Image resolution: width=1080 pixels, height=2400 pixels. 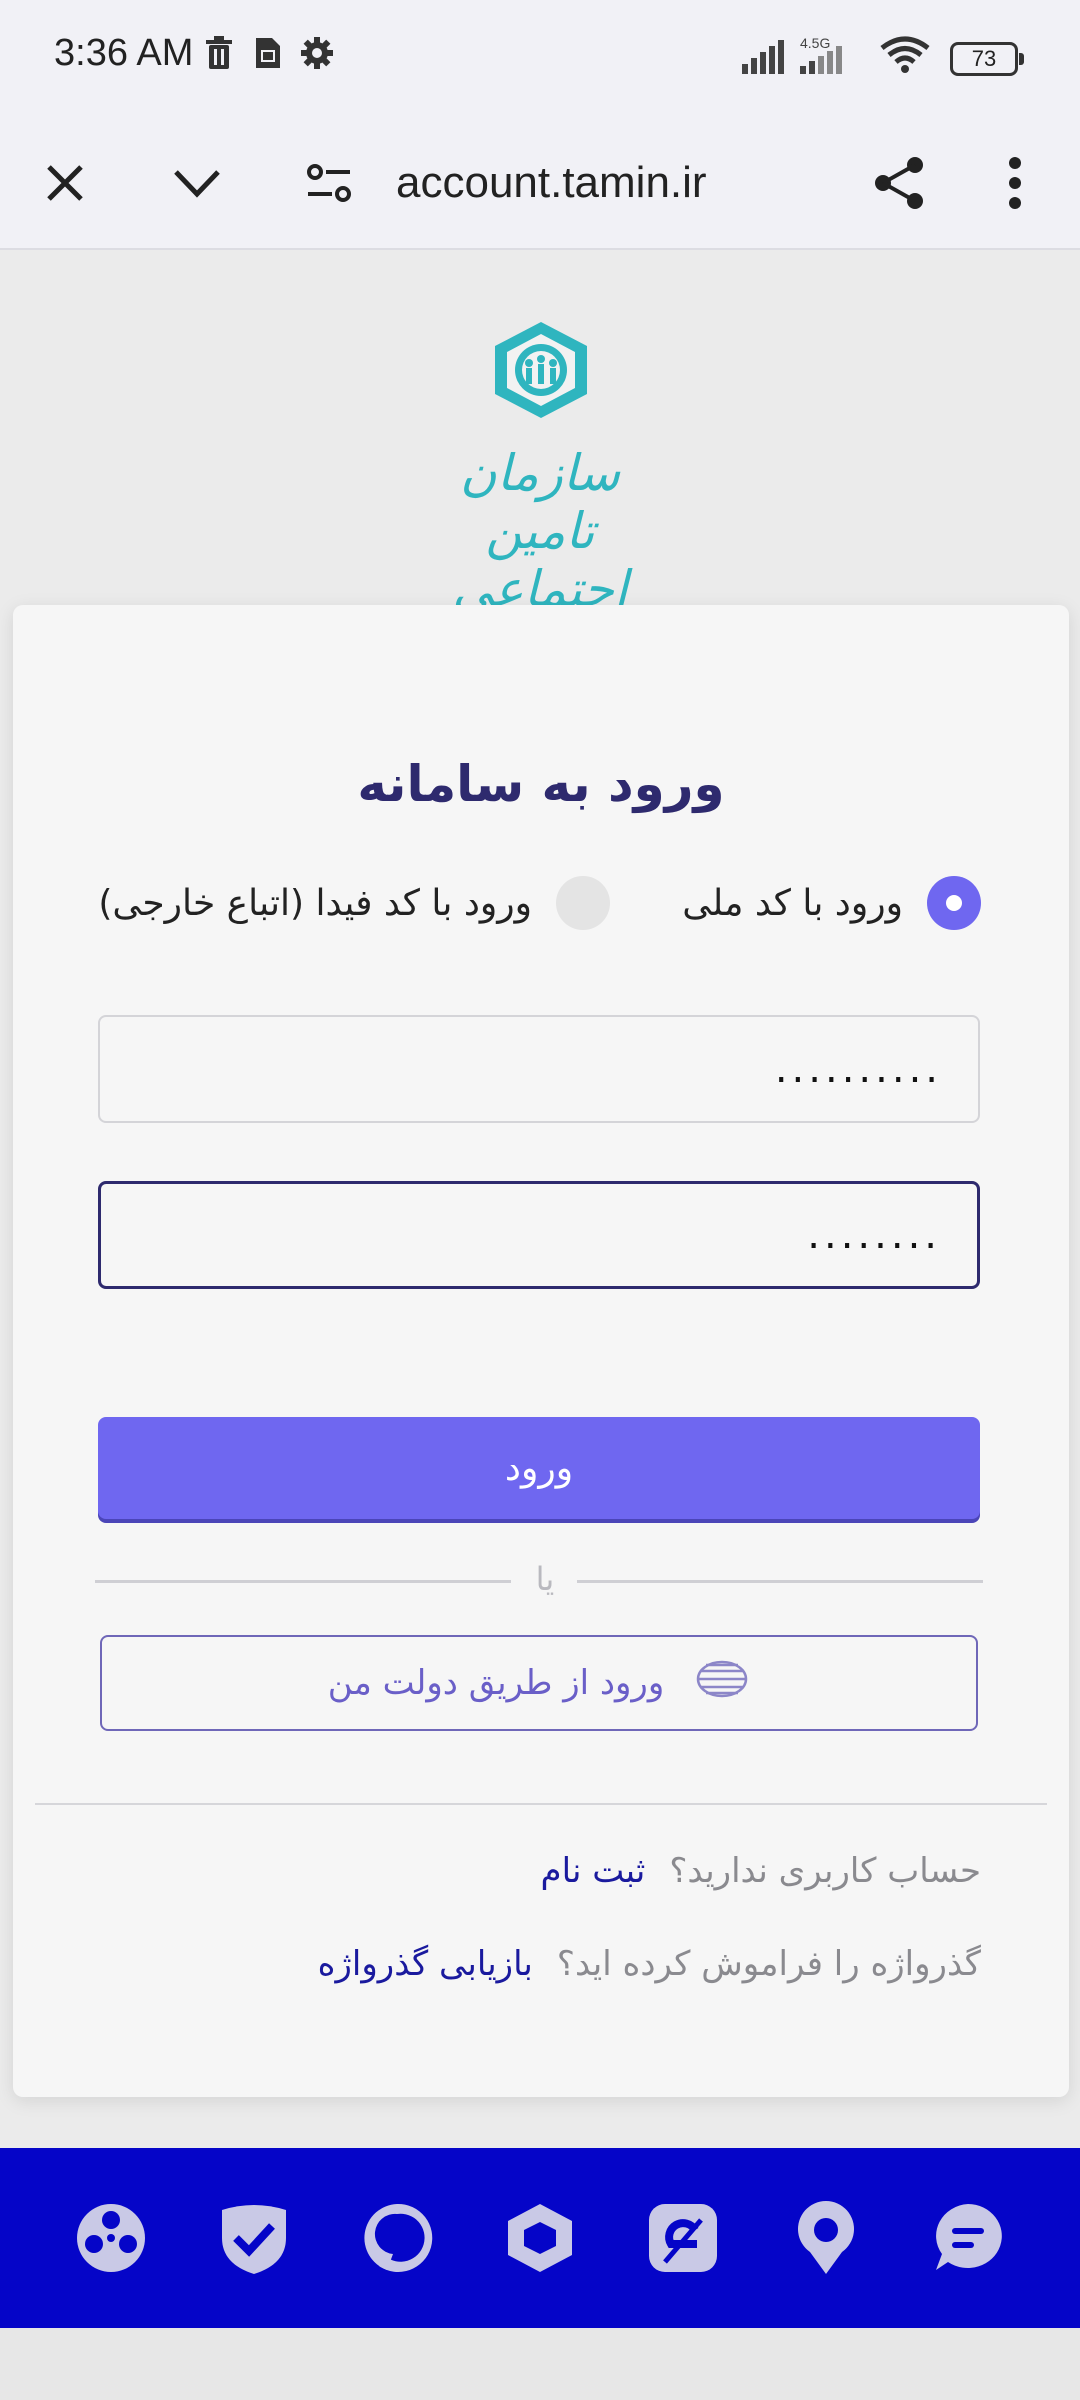 What do you see at coordinates (541, 370) in the screenshot?
I see `tamin-emblem-icon` at bounding box center [541, 370].